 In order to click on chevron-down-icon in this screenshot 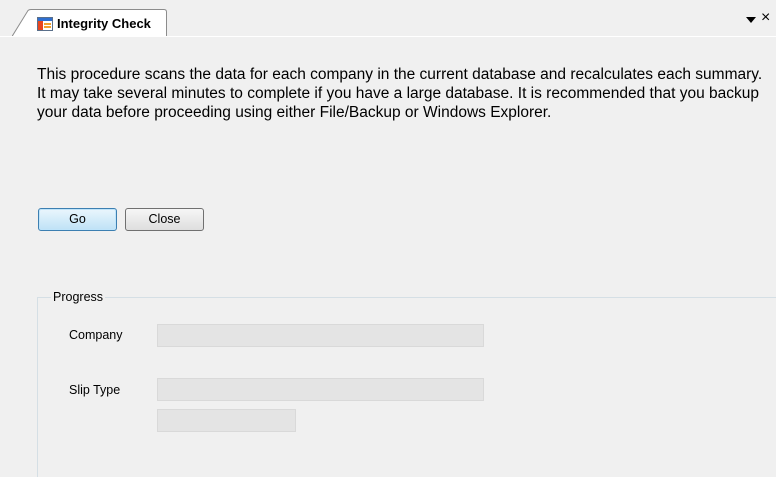, I will do `click(751, 20)`.